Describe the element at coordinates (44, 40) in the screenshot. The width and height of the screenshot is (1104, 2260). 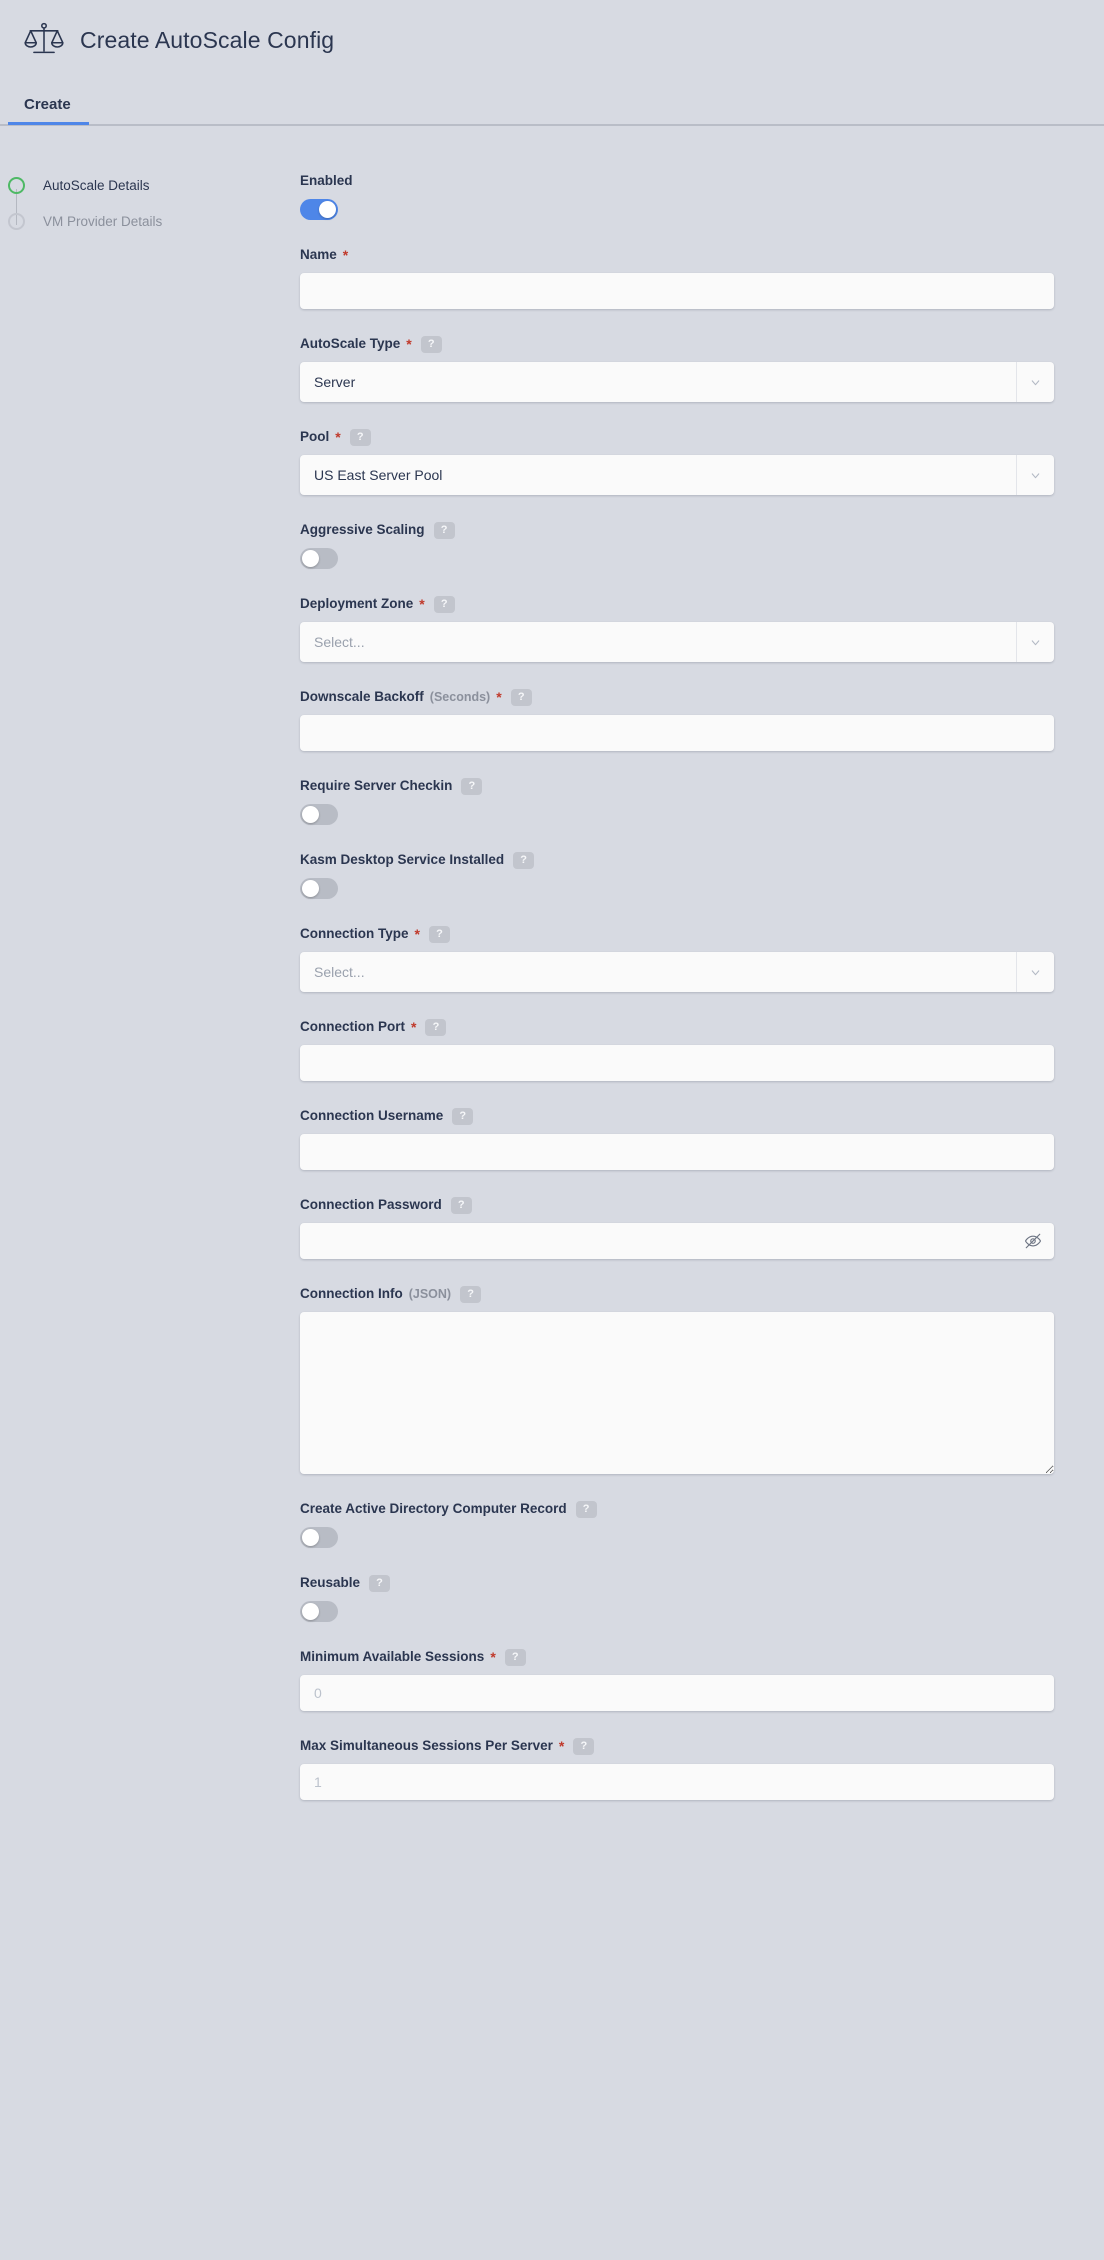
I see `scale-balance-icon` at that location.